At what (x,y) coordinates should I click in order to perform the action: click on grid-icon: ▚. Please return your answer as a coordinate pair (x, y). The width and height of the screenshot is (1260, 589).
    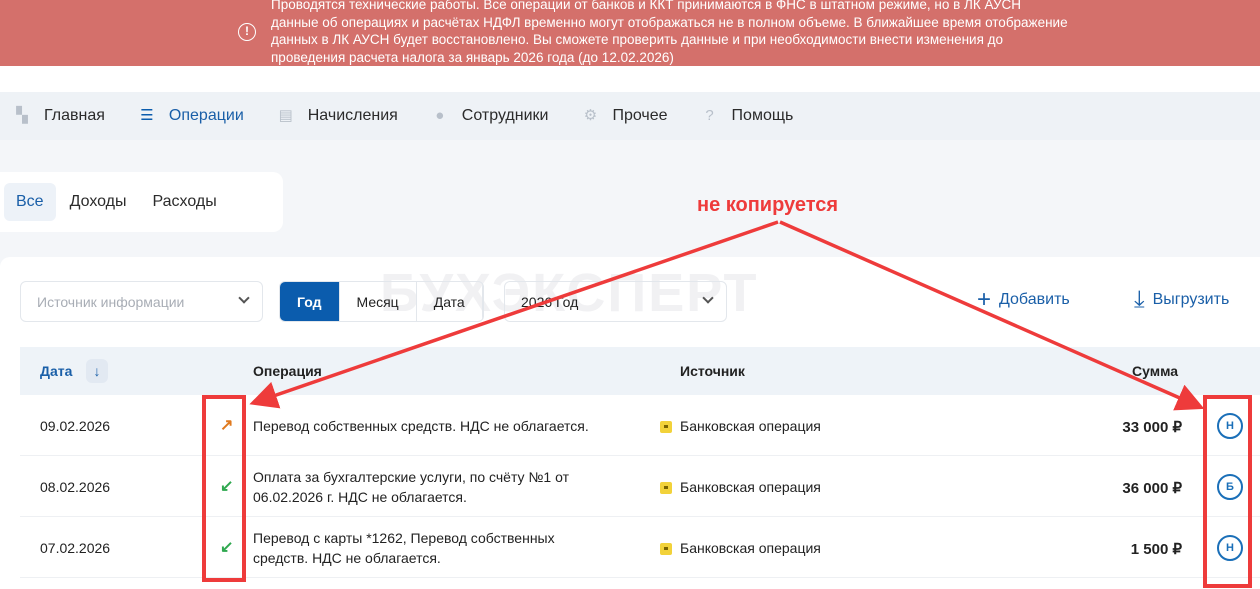
    Looking at the image, I should click on (22, 115).